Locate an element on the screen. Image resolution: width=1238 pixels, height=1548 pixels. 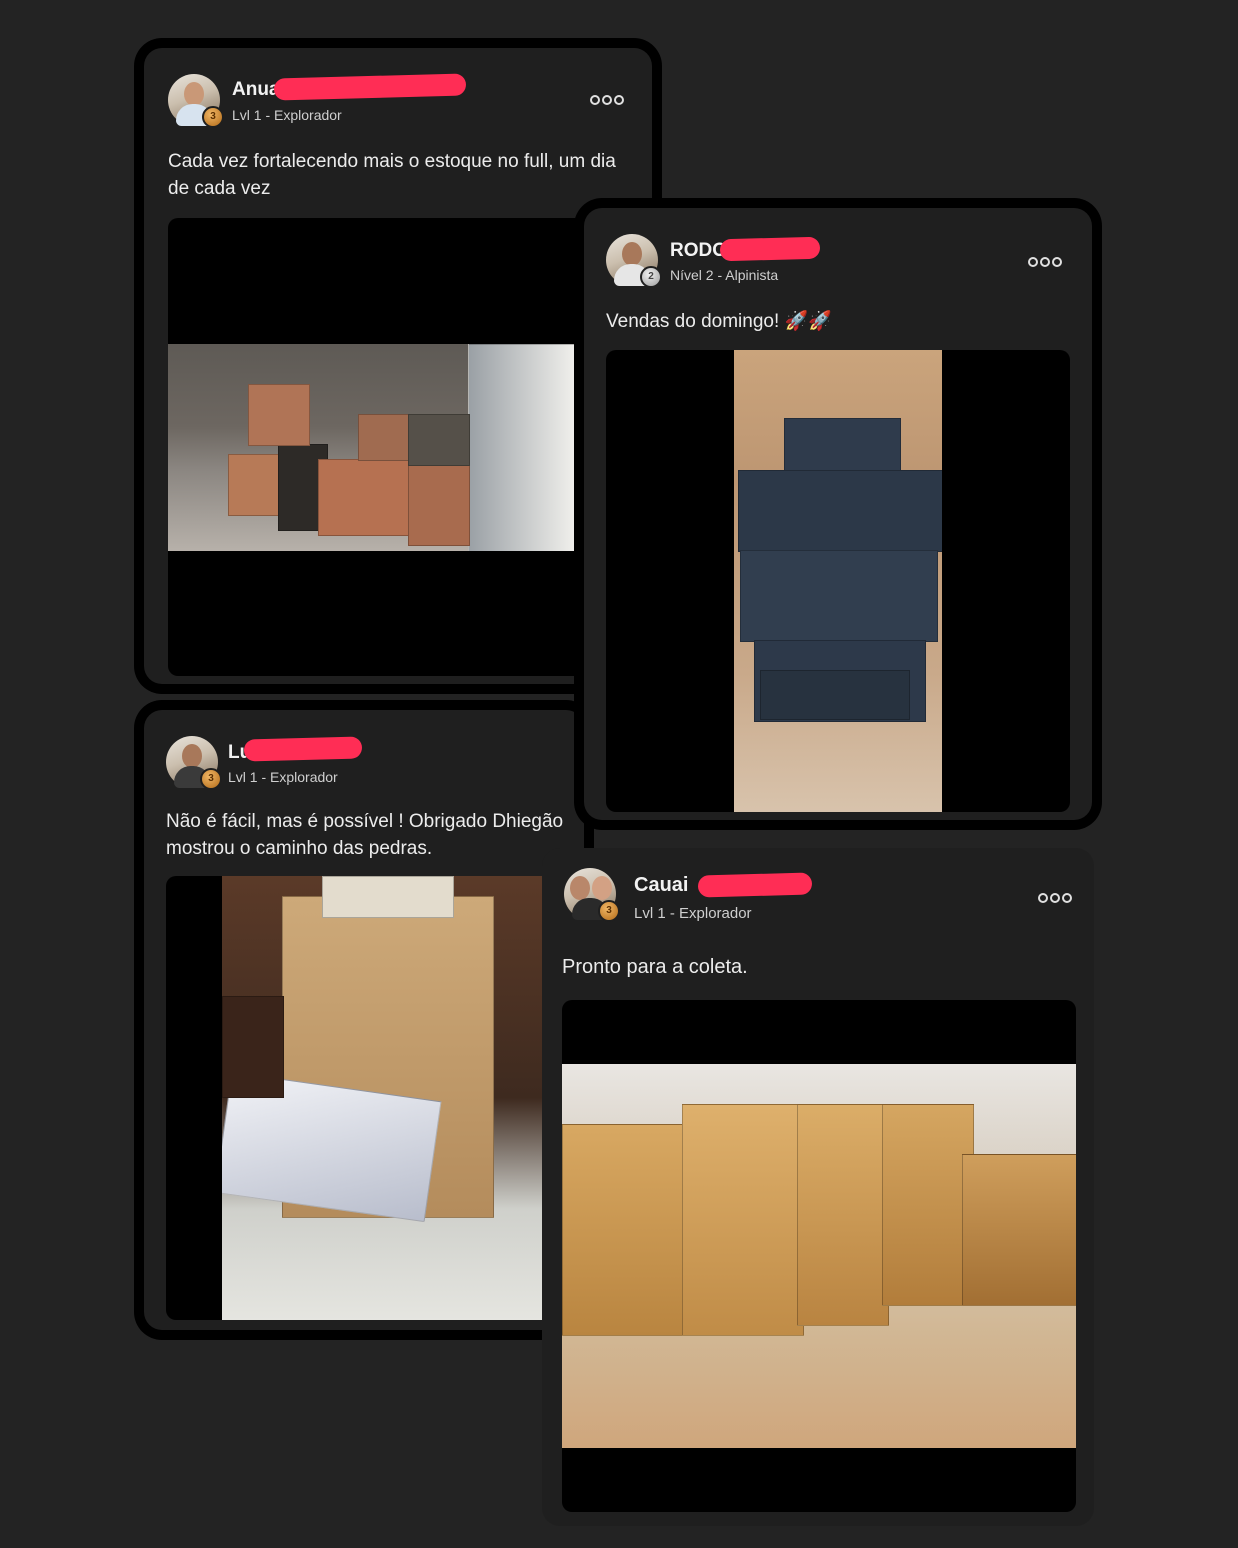
cardboard-boxes-photo is located at coordinates (819, 1256).